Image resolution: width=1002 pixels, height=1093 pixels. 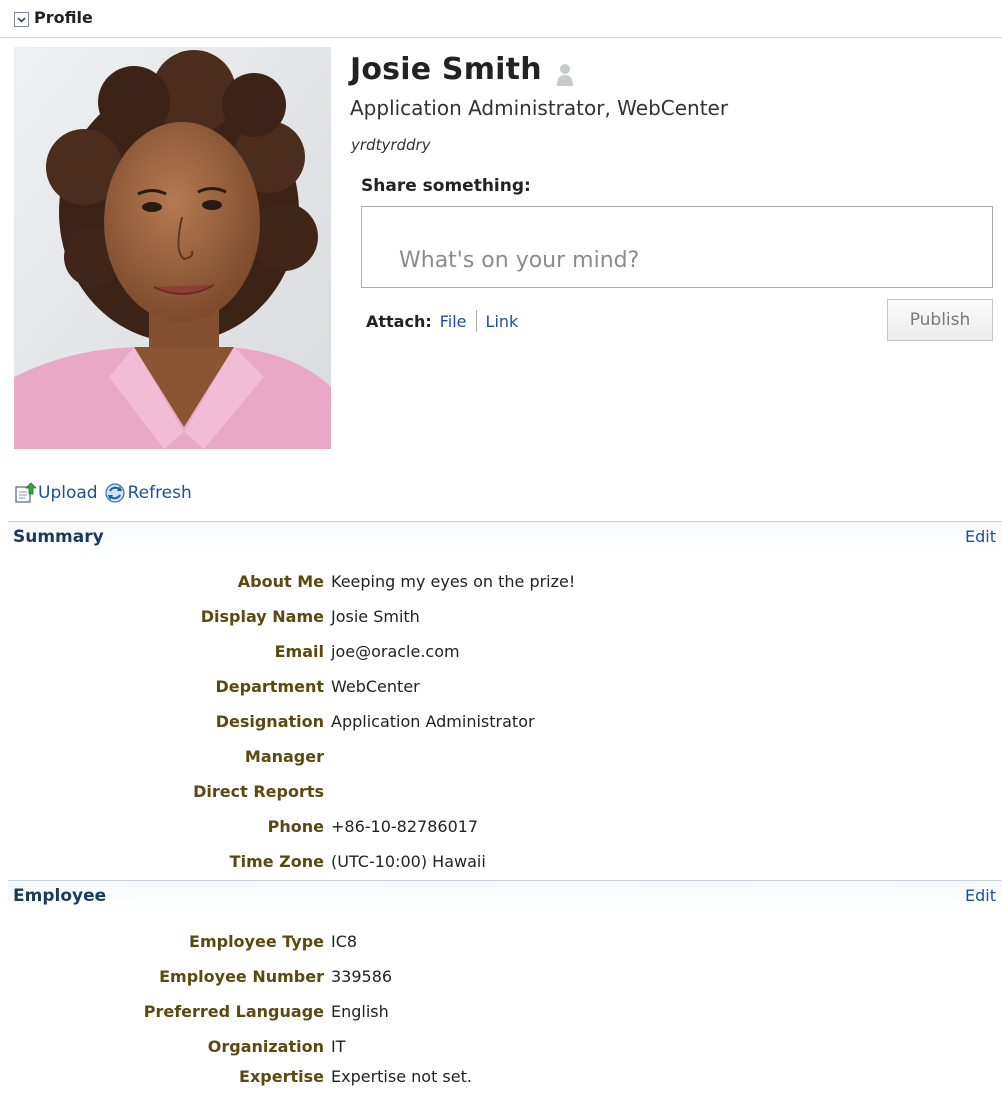 I want to click on upload-icon, so click(x=25, y=492).